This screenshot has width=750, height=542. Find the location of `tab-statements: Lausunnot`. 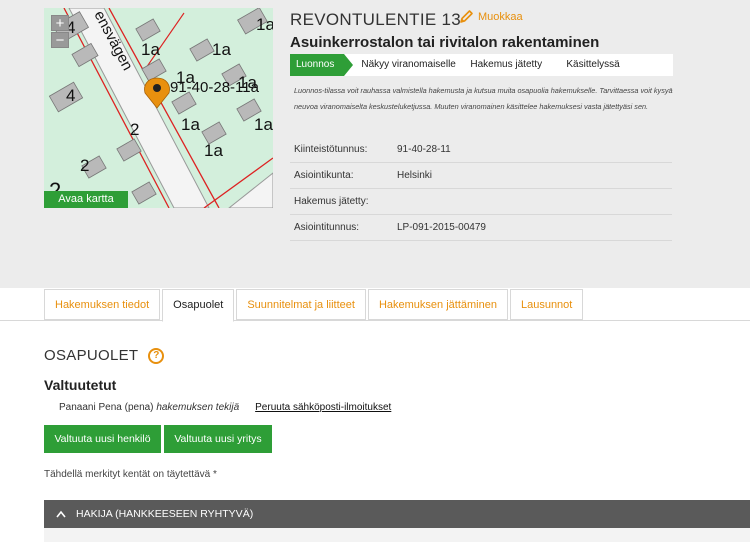

tab-statements: Lausunnot is located at coordinates (546, 304).